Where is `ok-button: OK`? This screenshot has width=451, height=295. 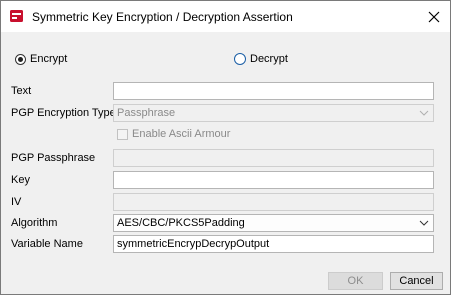 ok-button: OK is located at coordinates (355, 281).